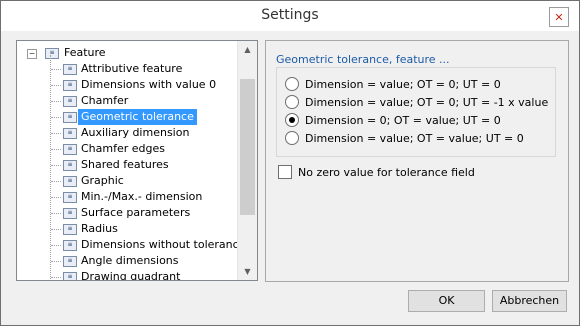  I want to click on tree-item-label: Dimensions with value 0, so click(149, 84).